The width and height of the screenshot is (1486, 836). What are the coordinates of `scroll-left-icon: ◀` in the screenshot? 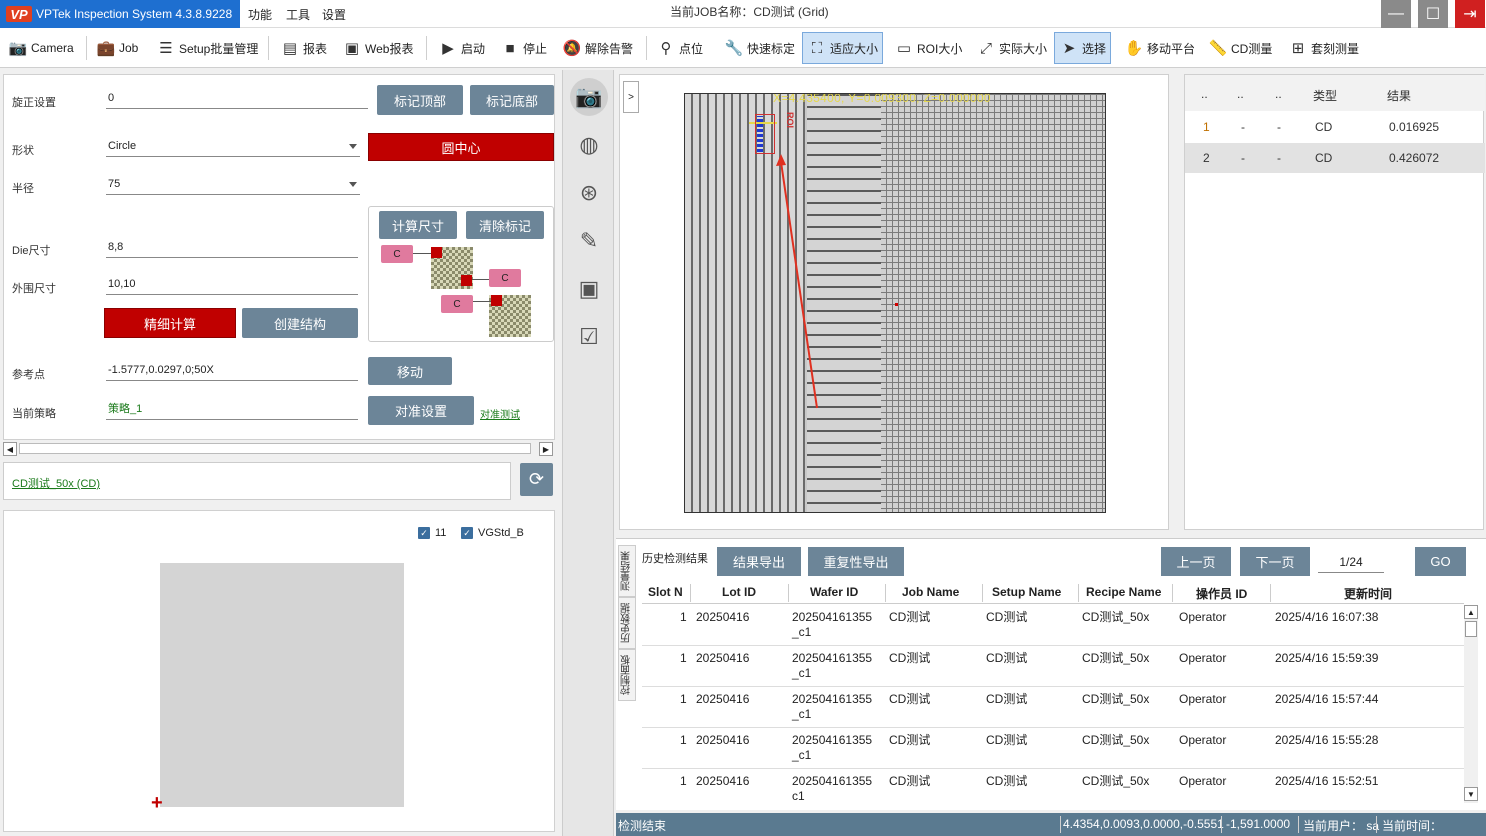 It's located at (10, 449).